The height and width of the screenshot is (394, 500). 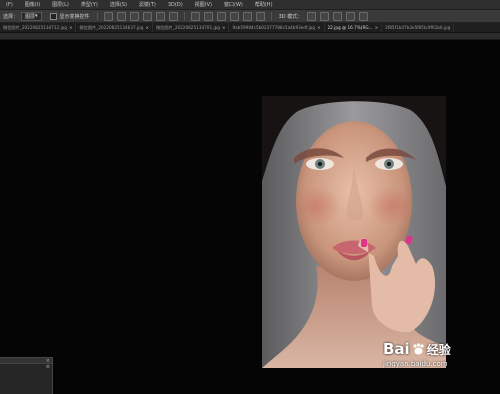 I want to click on tab-label: 9ab59984c5b02377788c5a4b93edf.jpg, so click(x=273, y=27).